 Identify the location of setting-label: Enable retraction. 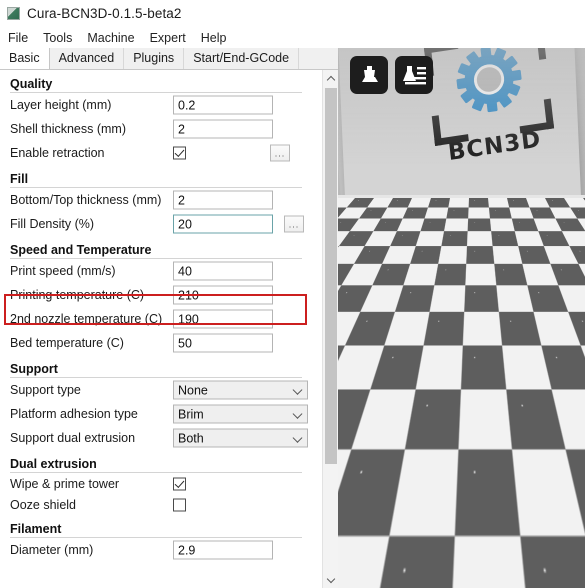
(57, 153).